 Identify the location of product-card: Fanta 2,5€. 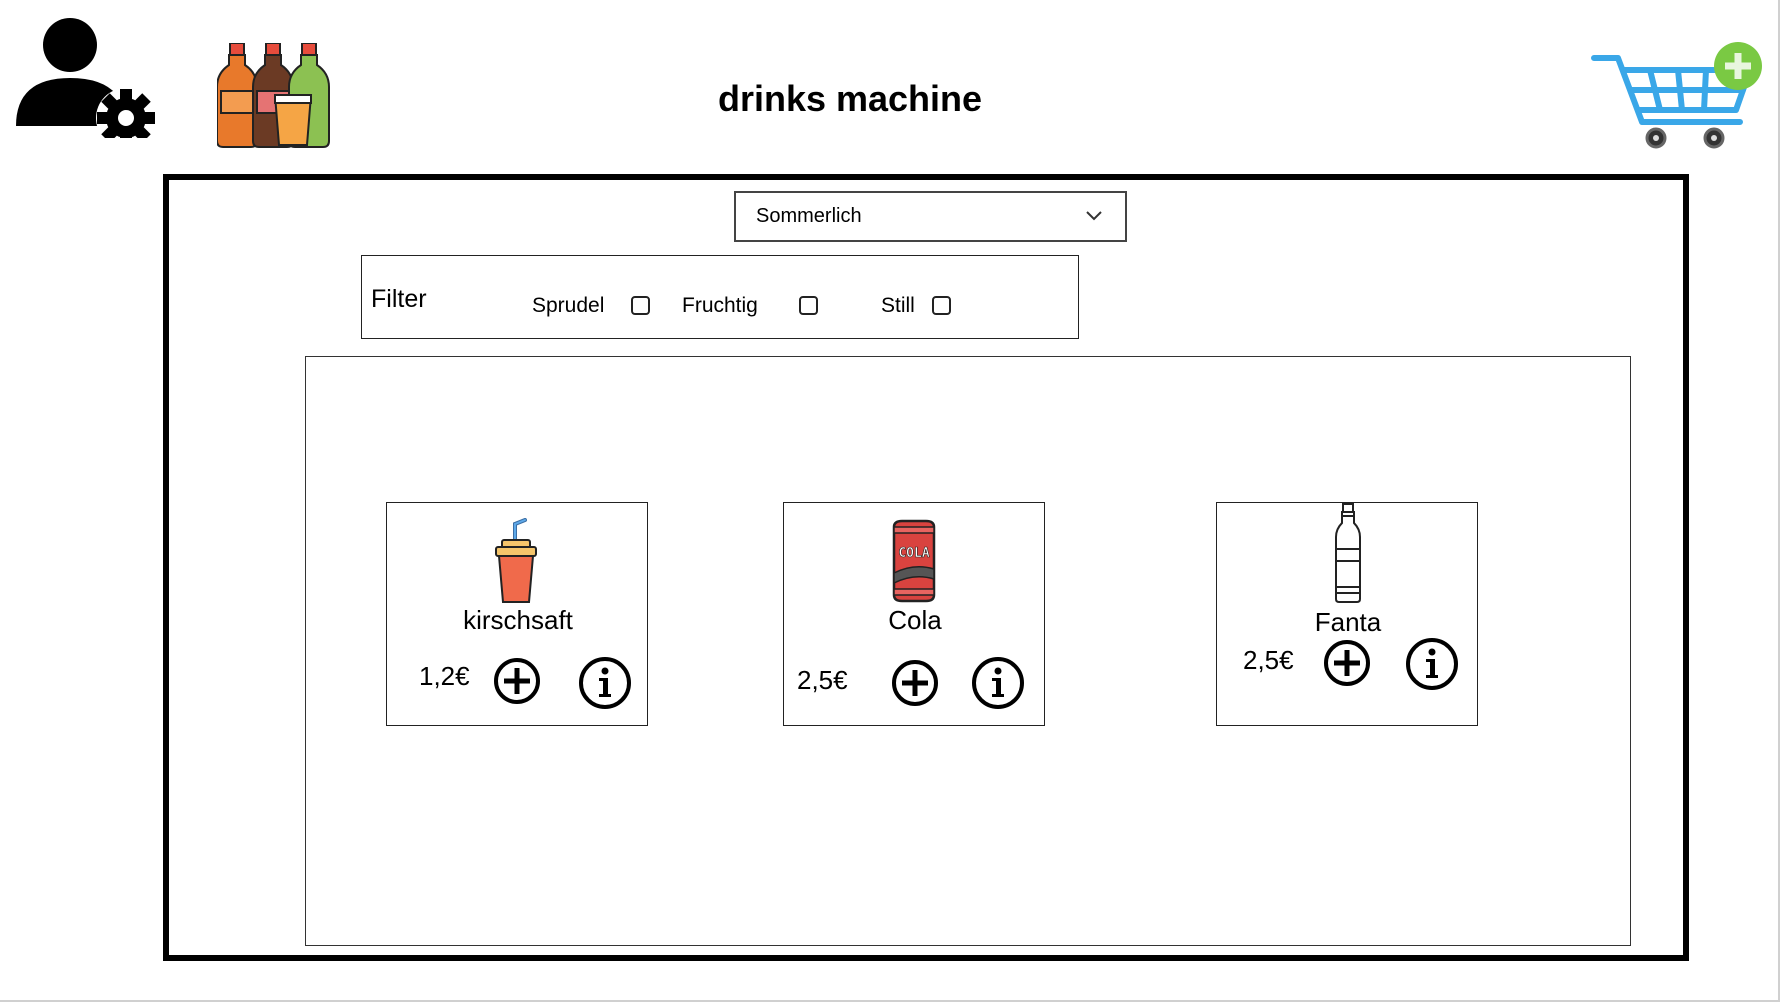
(1347, 614).